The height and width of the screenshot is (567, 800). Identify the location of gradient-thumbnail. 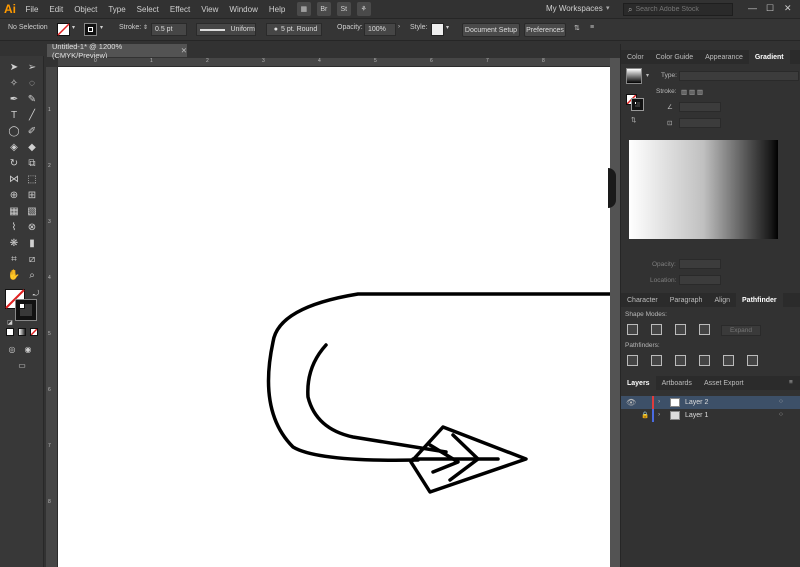
(634, 76).